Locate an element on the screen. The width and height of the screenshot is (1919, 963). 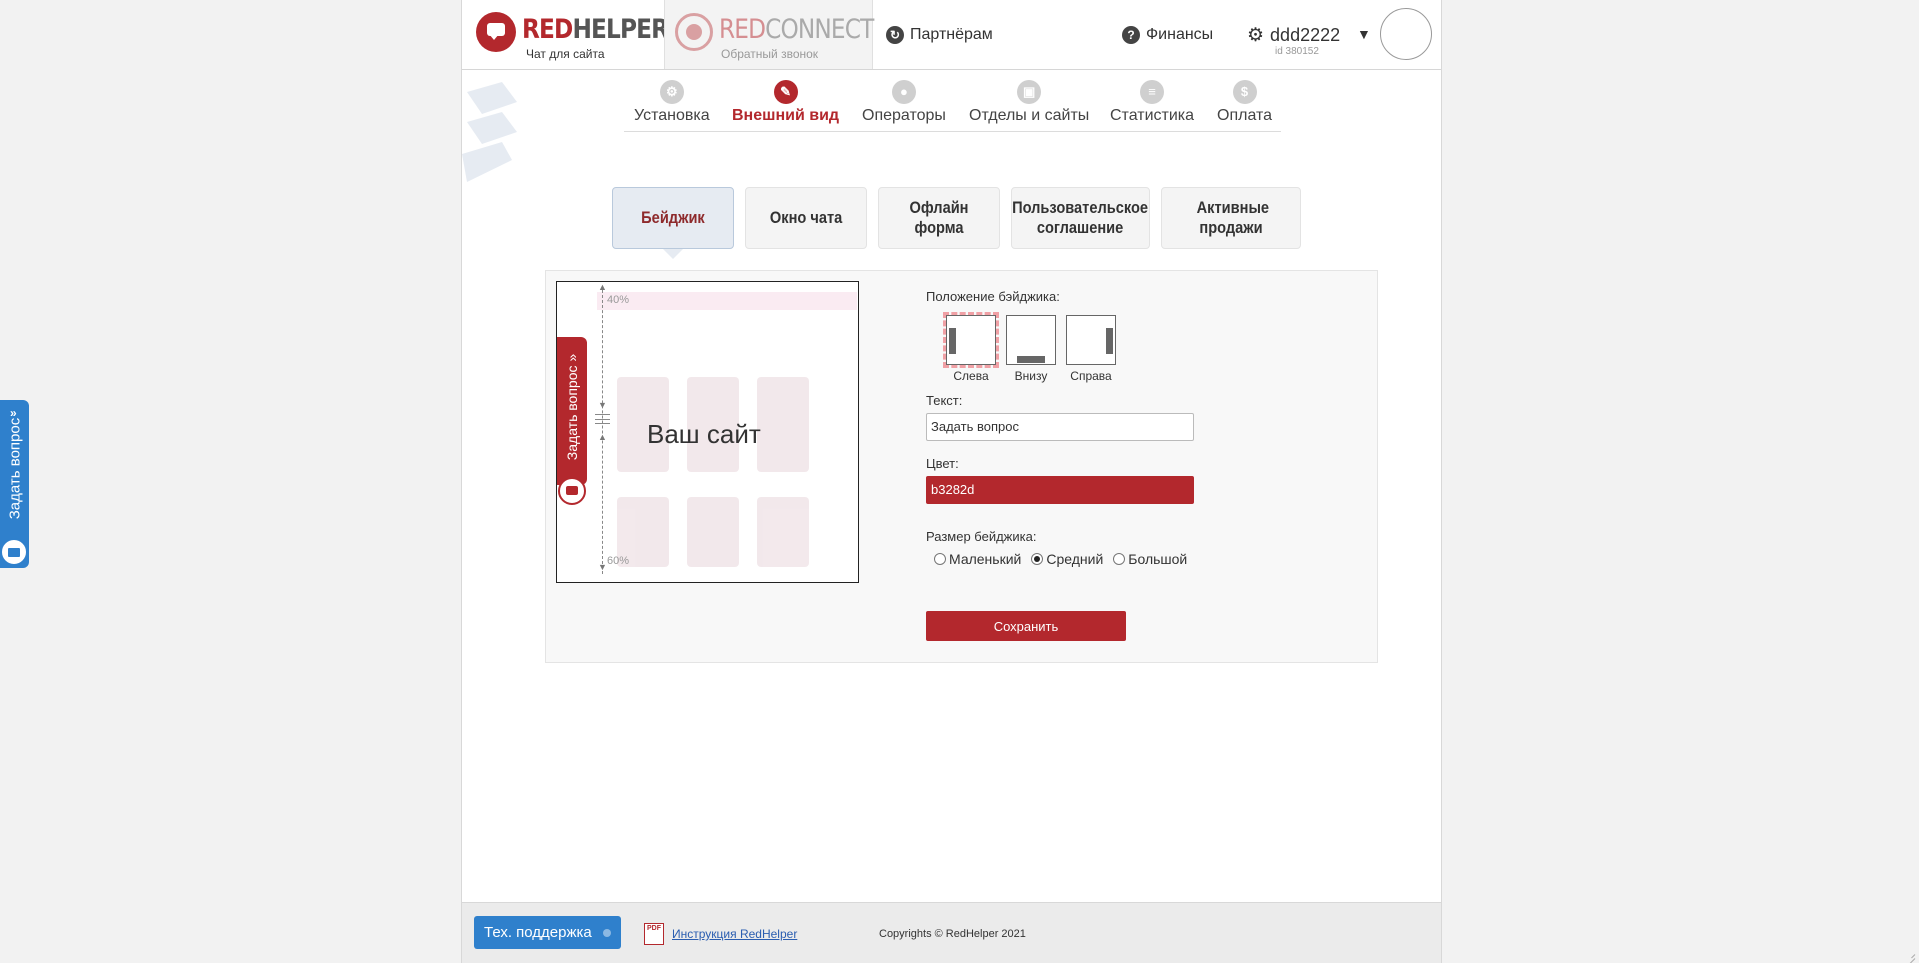
redconnect-logo: REDCONNECT Обратный звонок is located at coordinates (769, 34).